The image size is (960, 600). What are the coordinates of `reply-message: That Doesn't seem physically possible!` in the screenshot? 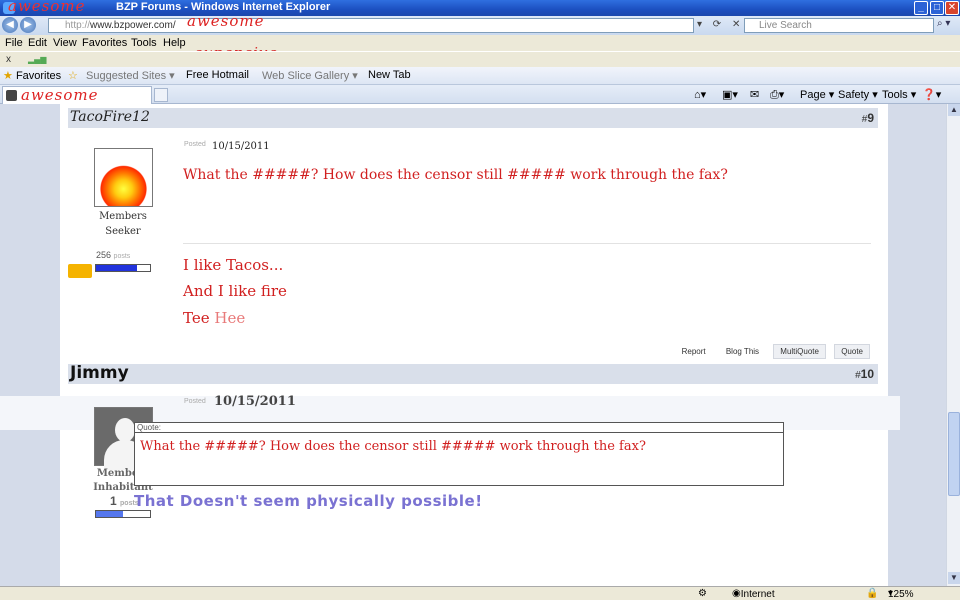 It's located at (308, 501).